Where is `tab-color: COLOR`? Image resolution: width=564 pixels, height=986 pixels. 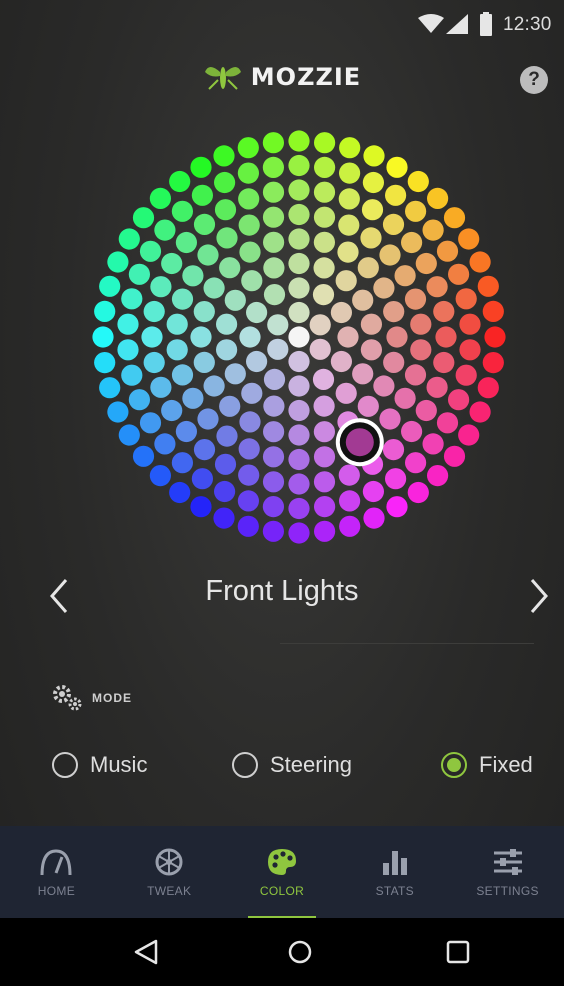 tab-color: COLOR is located at coordinates (282, 872).